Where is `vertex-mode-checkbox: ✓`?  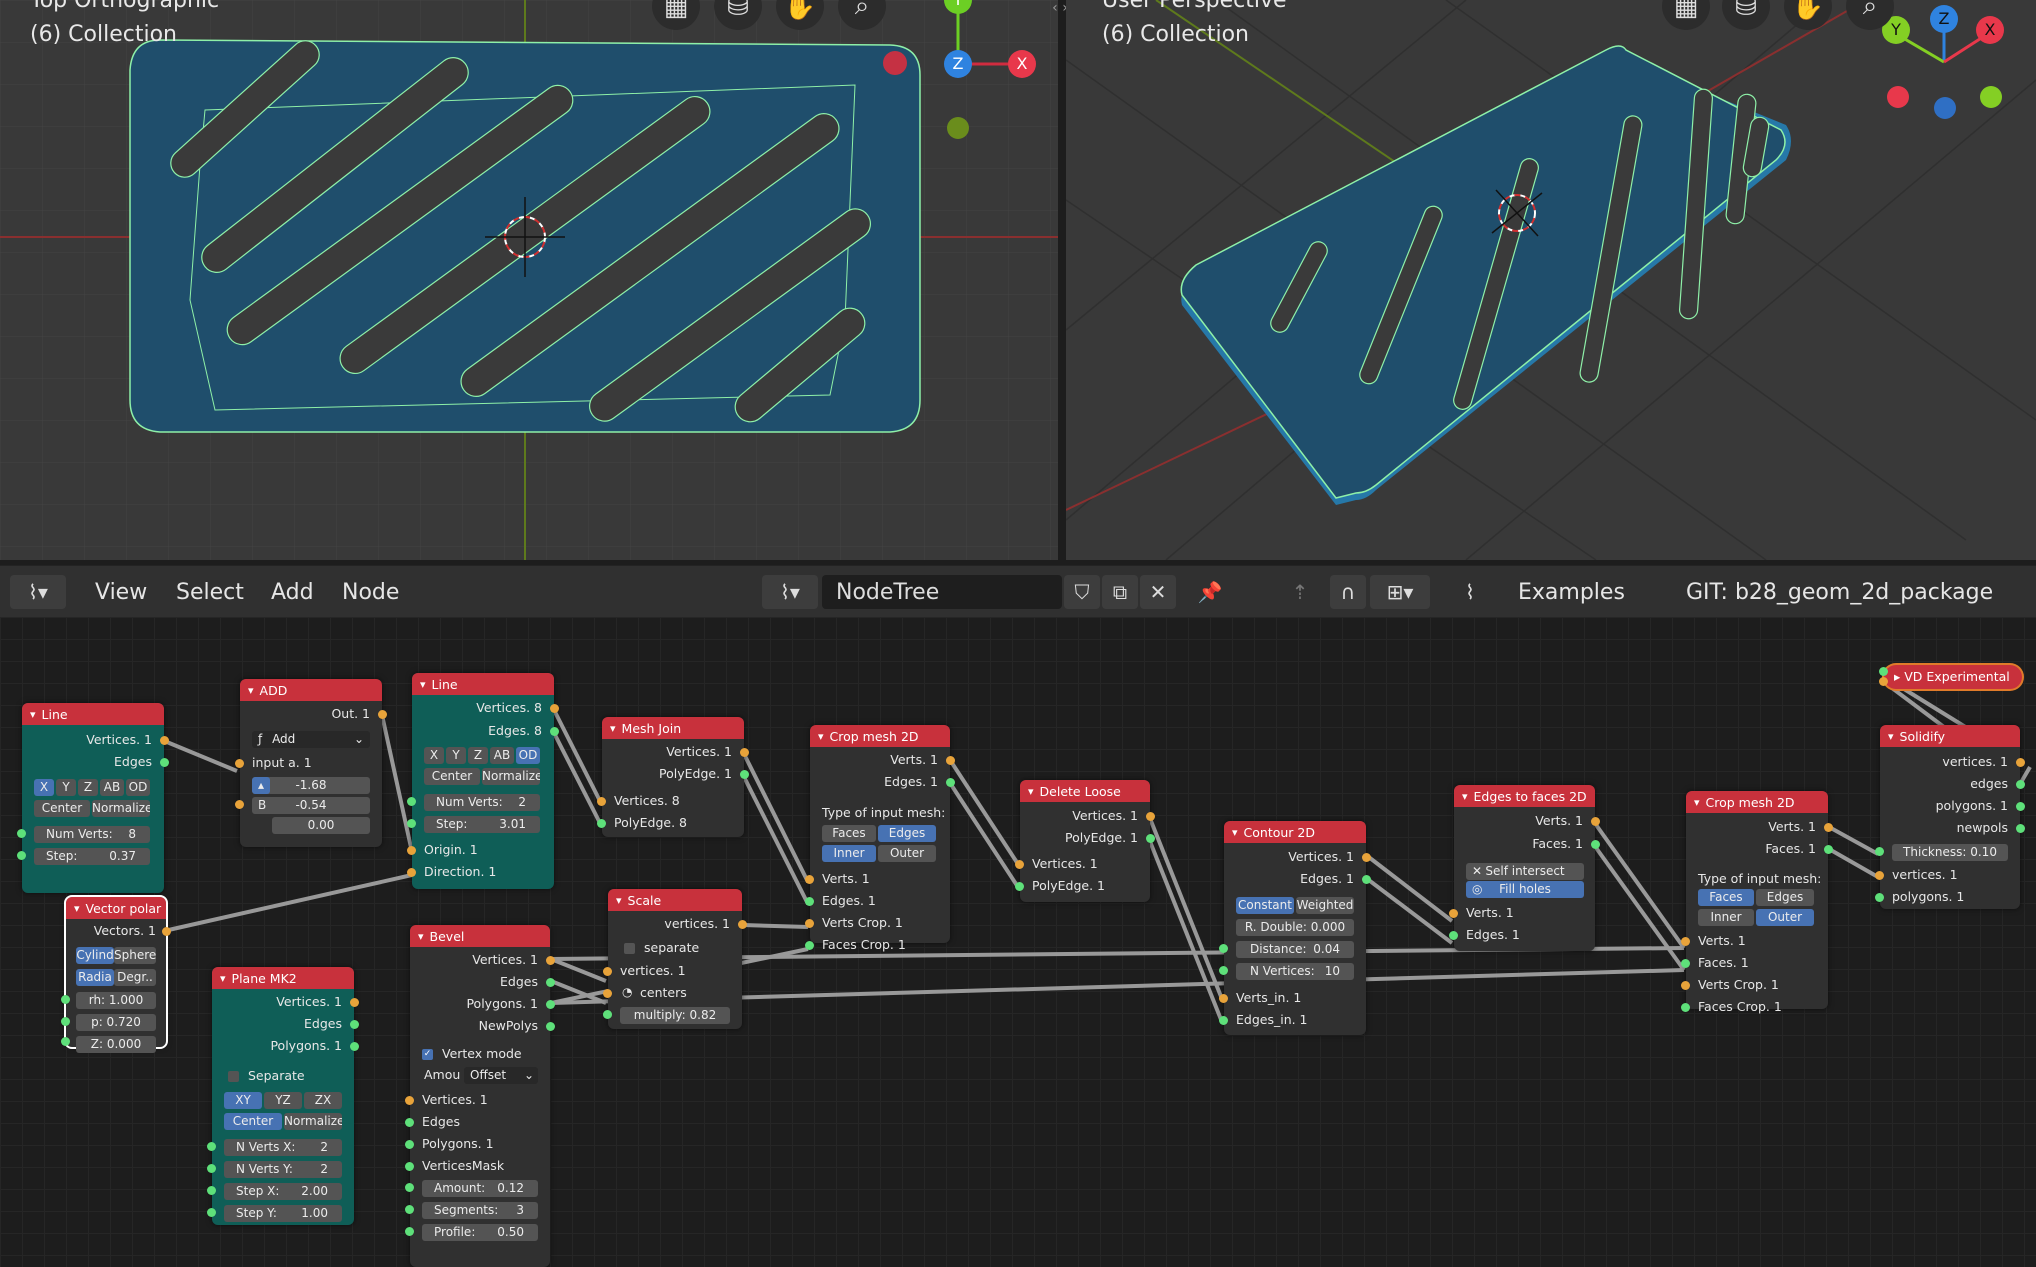
vertex-mode-checkbox: ✓ is located at coordinates (427, 1054).